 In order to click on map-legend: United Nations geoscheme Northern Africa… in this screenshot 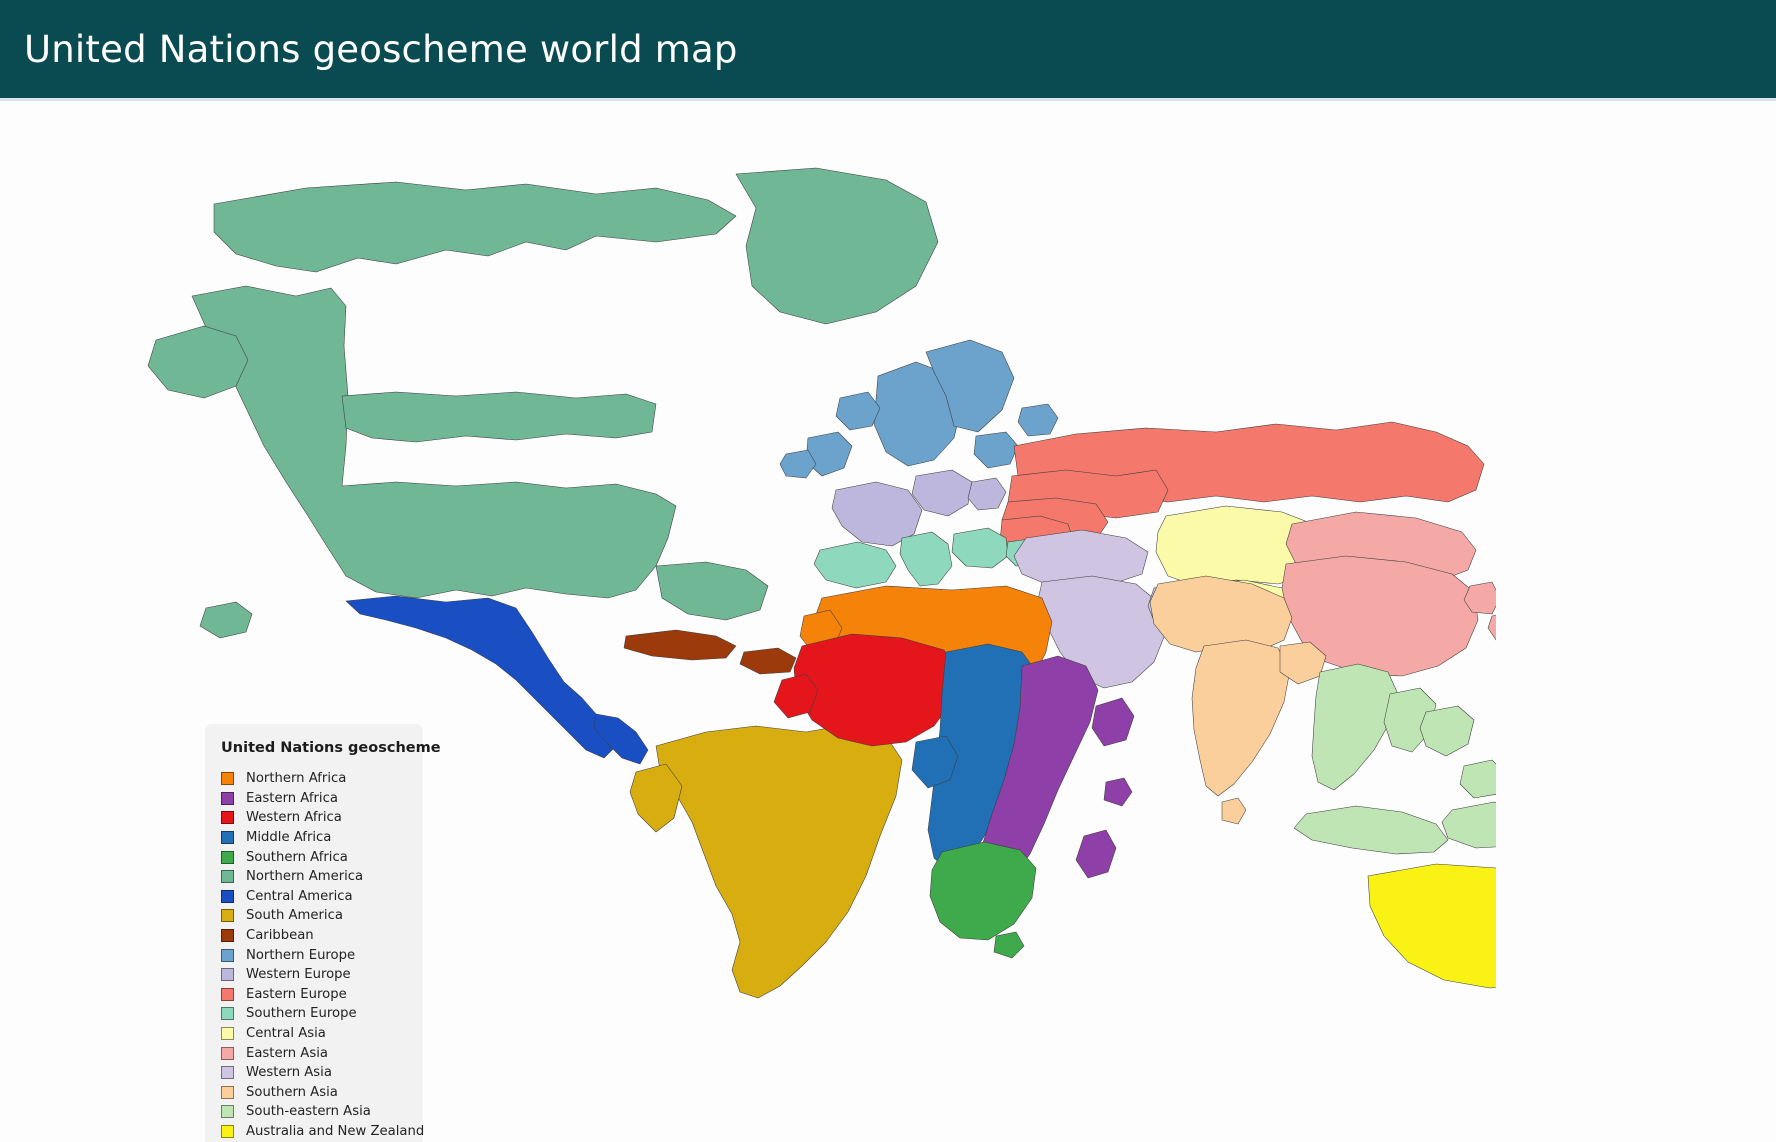, I will do `click(323, 933)`.